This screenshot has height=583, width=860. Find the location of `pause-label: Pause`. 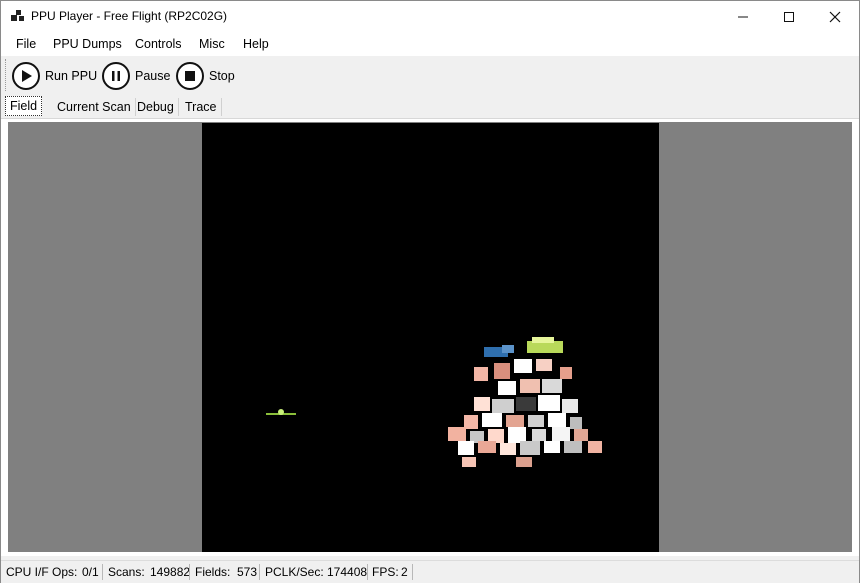

pause-label: Pause is located at coordinates (153, 75).